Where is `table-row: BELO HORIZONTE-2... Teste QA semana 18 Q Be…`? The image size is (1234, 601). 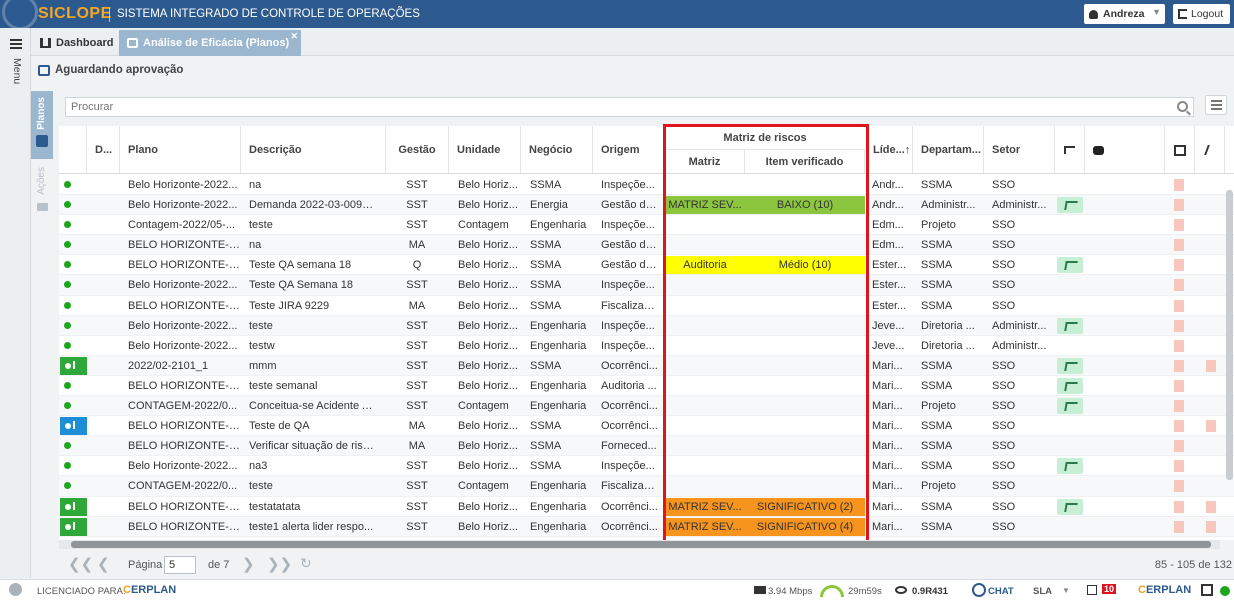 table-row: BELO HORIZONTE-2... Teste QA semana 18 Q Be… is located at coordinates (646, 265).